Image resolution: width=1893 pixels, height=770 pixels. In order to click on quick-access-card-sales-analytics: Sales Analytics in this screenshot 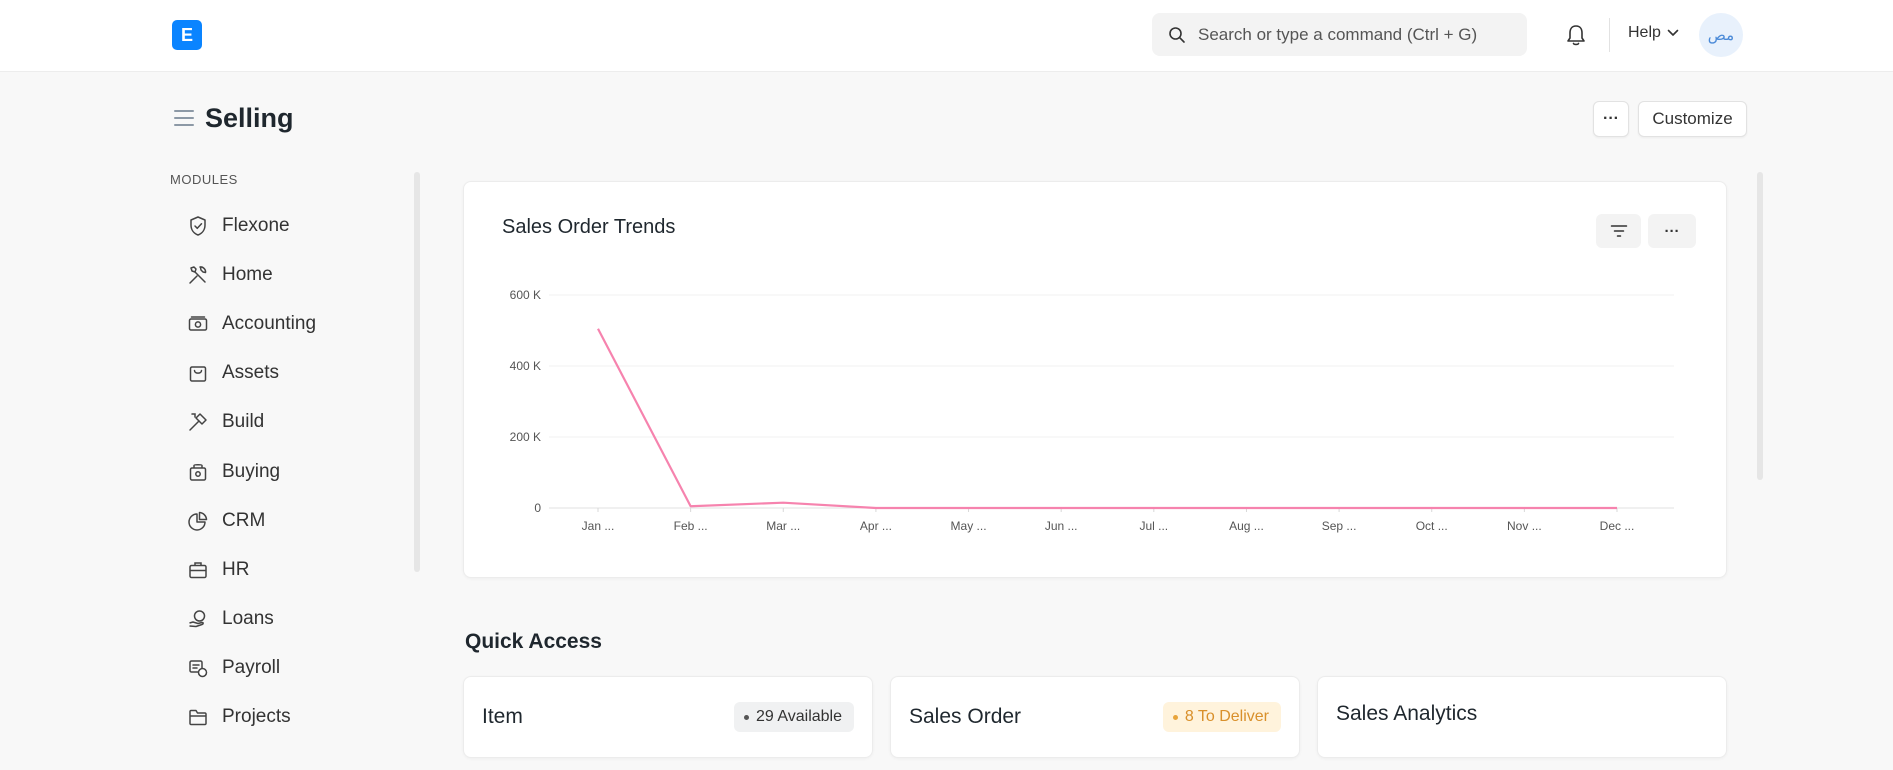, I will do `click(1522, 717)`.